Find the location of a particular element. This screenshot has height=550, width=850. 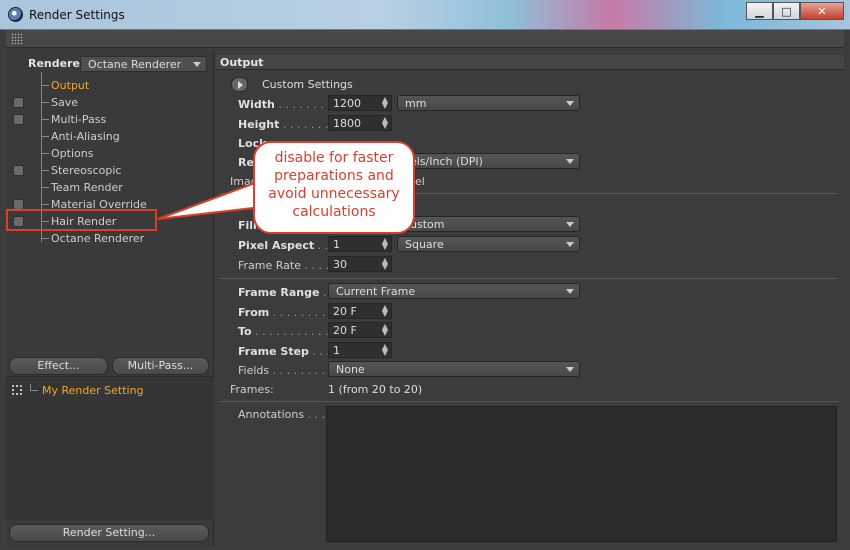

renderer-row: Renderer Octane Renderer is located at coordinates (110, 63).